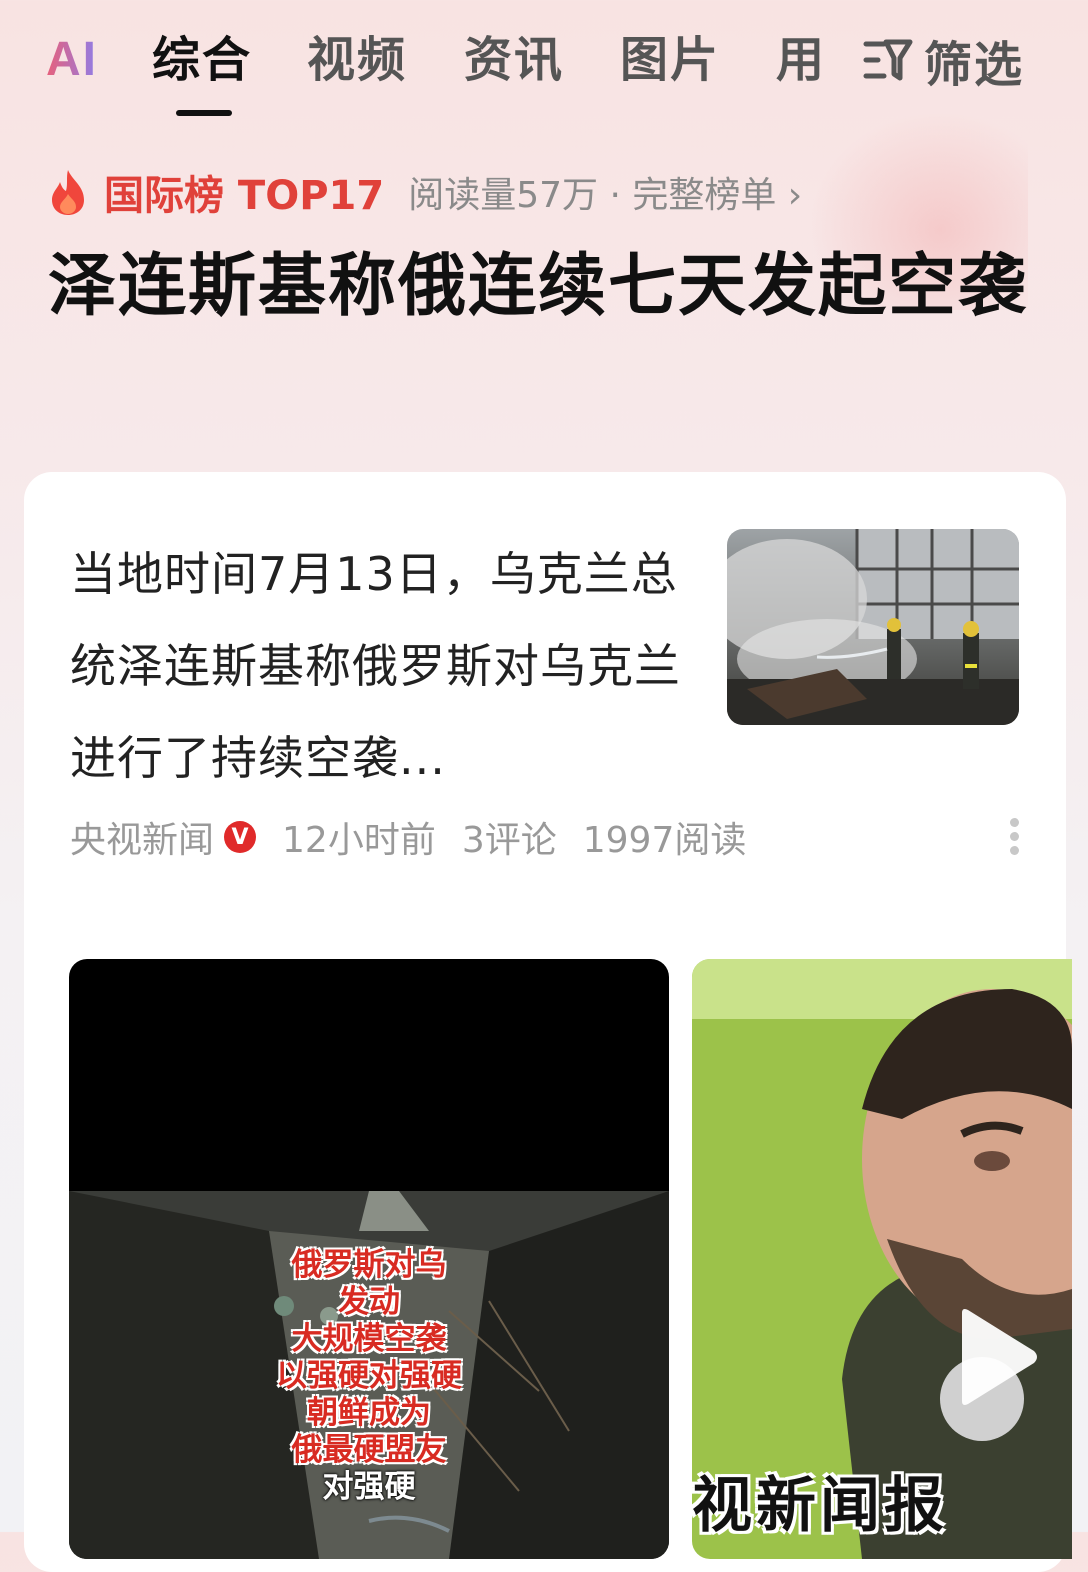 Image resolution: width=1088 pixels, height=1572 pixels. I want to click on tab-video: 视频, so click(357, 60).